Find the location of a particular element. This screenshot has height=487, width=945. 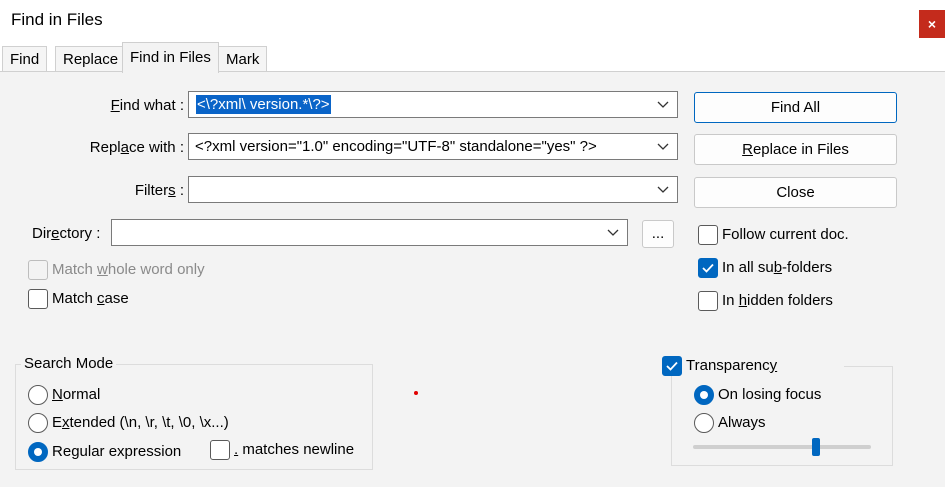

match-case-label: Match case is located at coordinates (90, 298).